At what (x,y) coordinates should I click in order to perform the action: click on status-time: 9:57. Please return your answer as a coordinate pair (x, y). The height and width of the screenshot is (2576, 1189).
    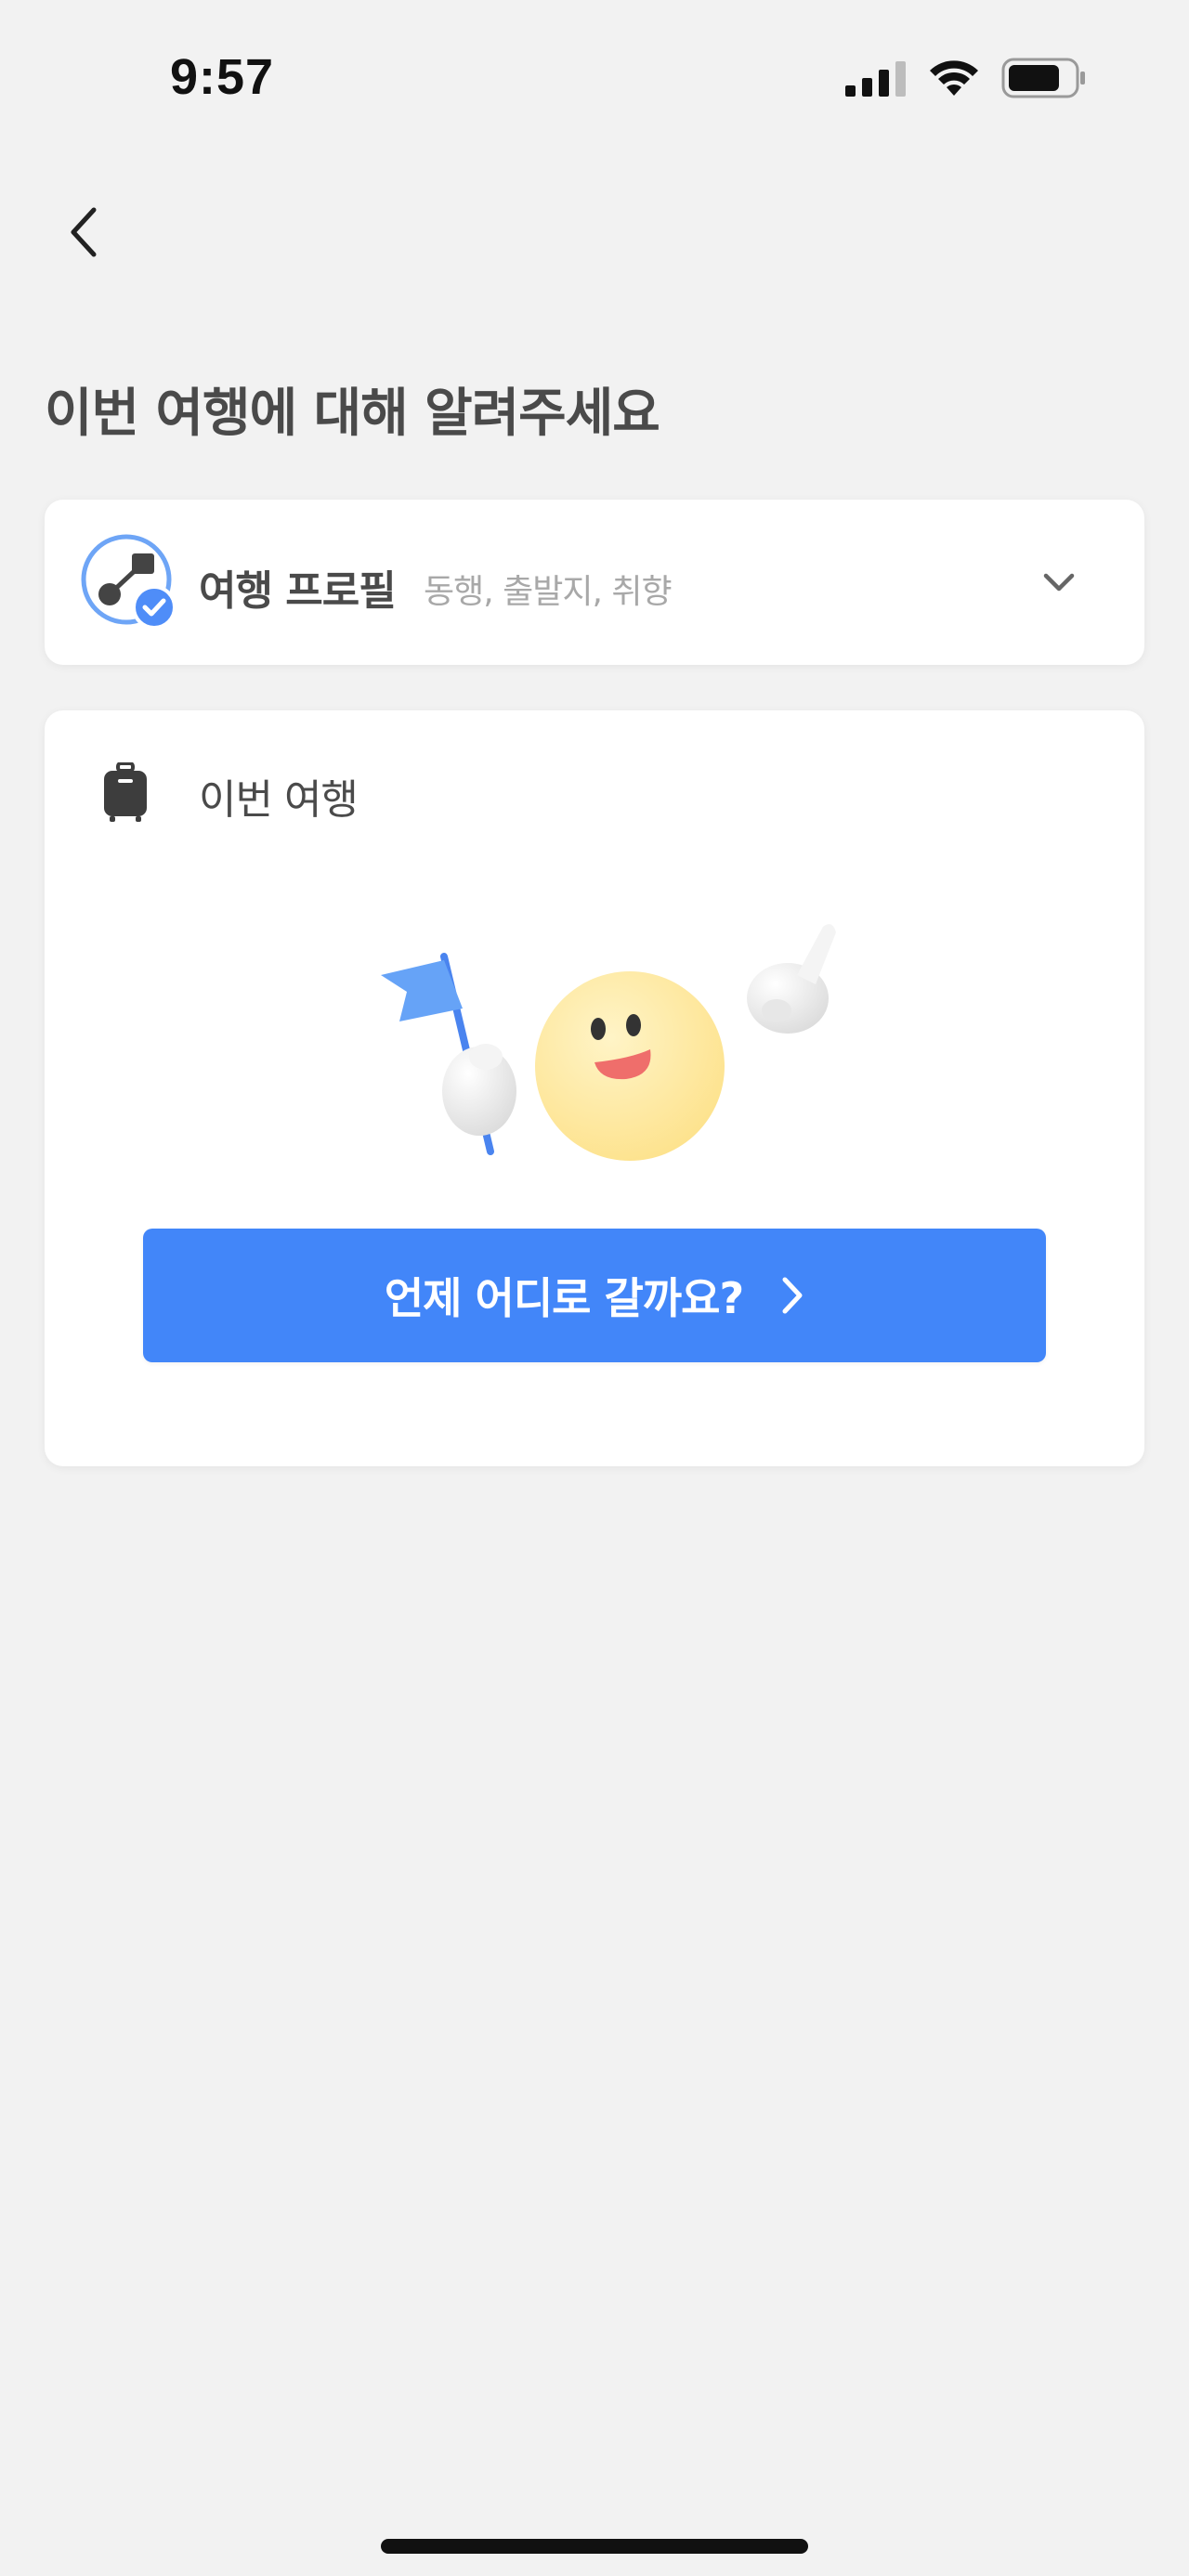
    Looking at the image, I should click on (222, 77).